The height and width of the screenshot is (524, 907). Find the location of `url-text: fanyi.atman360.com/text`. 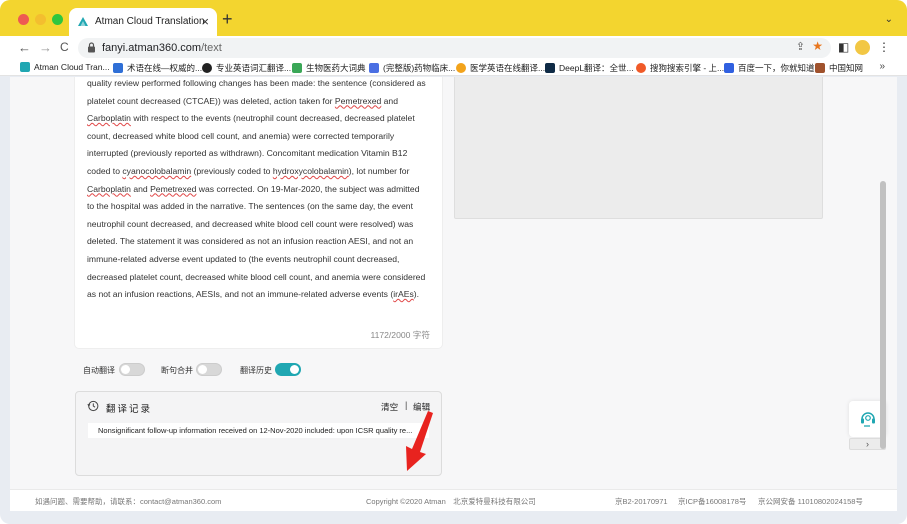

url-text: fanyi.atman360.com/text is located at coordinates (162, 48).